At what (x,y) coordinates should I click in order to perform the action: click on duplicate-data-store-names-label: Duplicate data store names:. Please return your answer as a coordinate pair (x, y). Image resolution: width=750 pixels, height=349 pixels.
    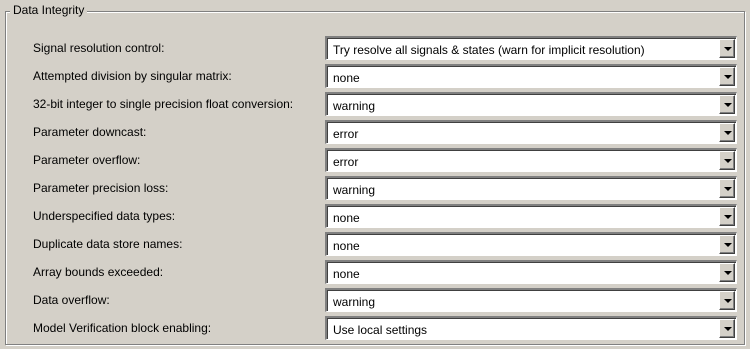
    Looking at the image, I should click on (108, 244).